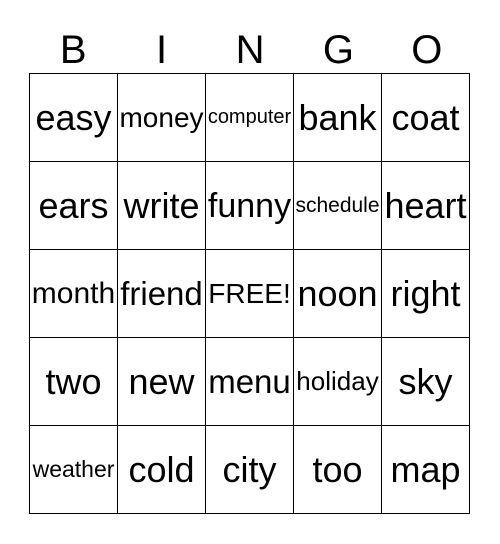  I want to click on cell-word: sky, so click(425, 381).